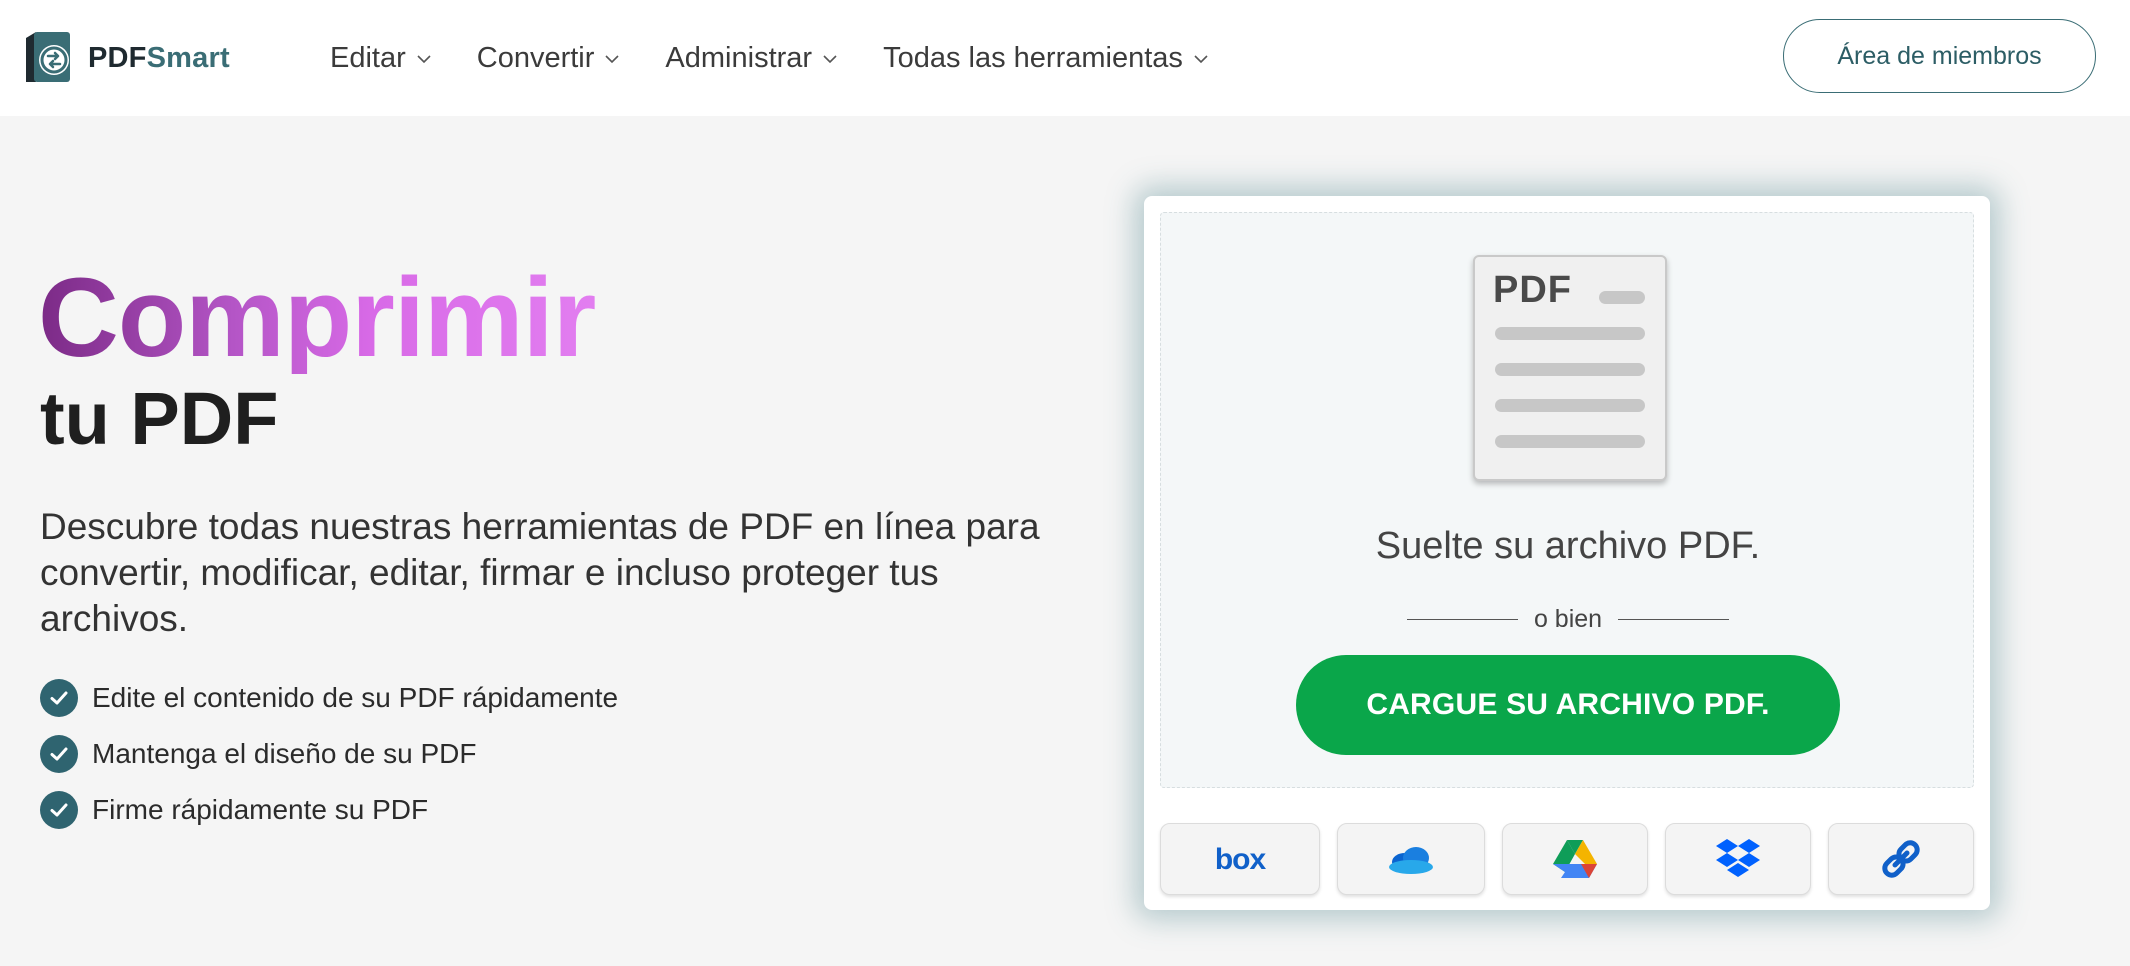 This screenshot has height=966, width=2130. I want to click on feature-item: Firme rápidamente su PDF, so click(329, 810).